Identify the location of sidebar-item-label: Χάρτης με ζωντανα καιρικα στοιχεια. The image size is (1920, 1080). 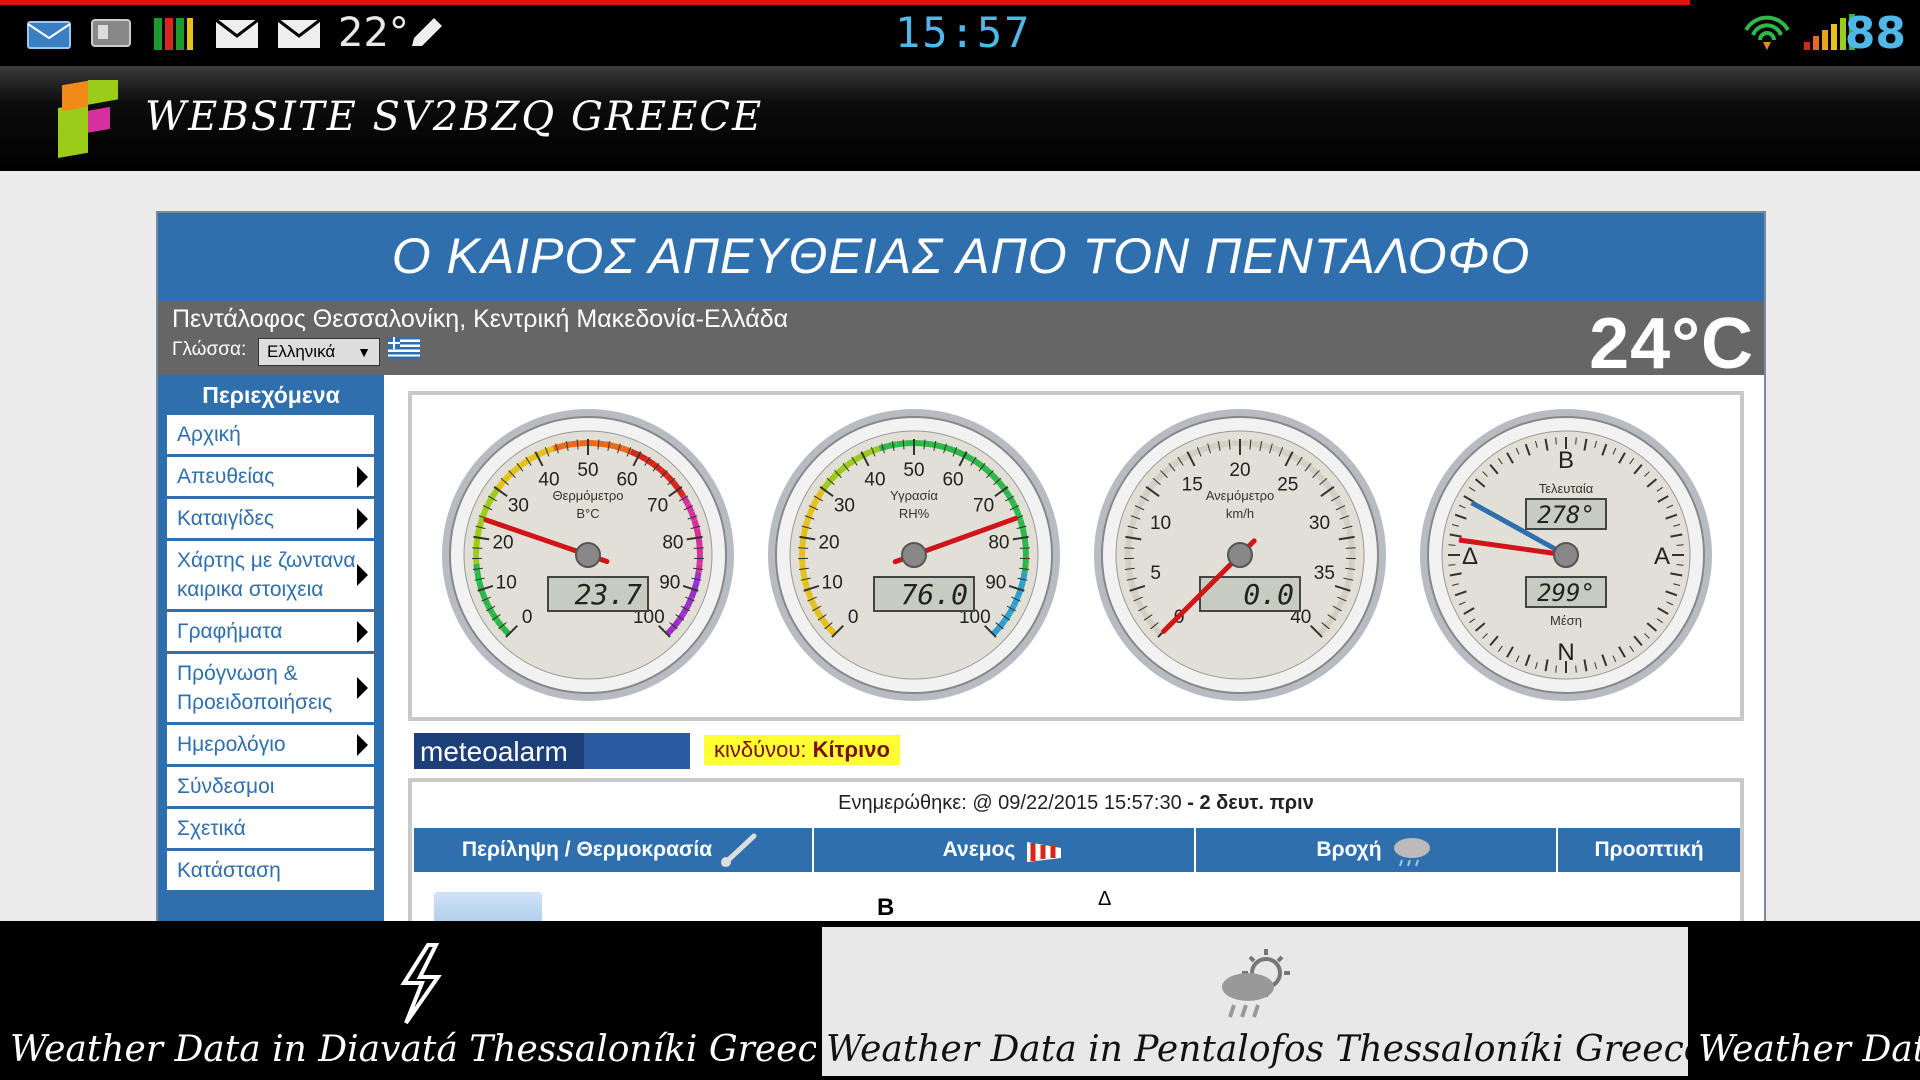
(266, 575).